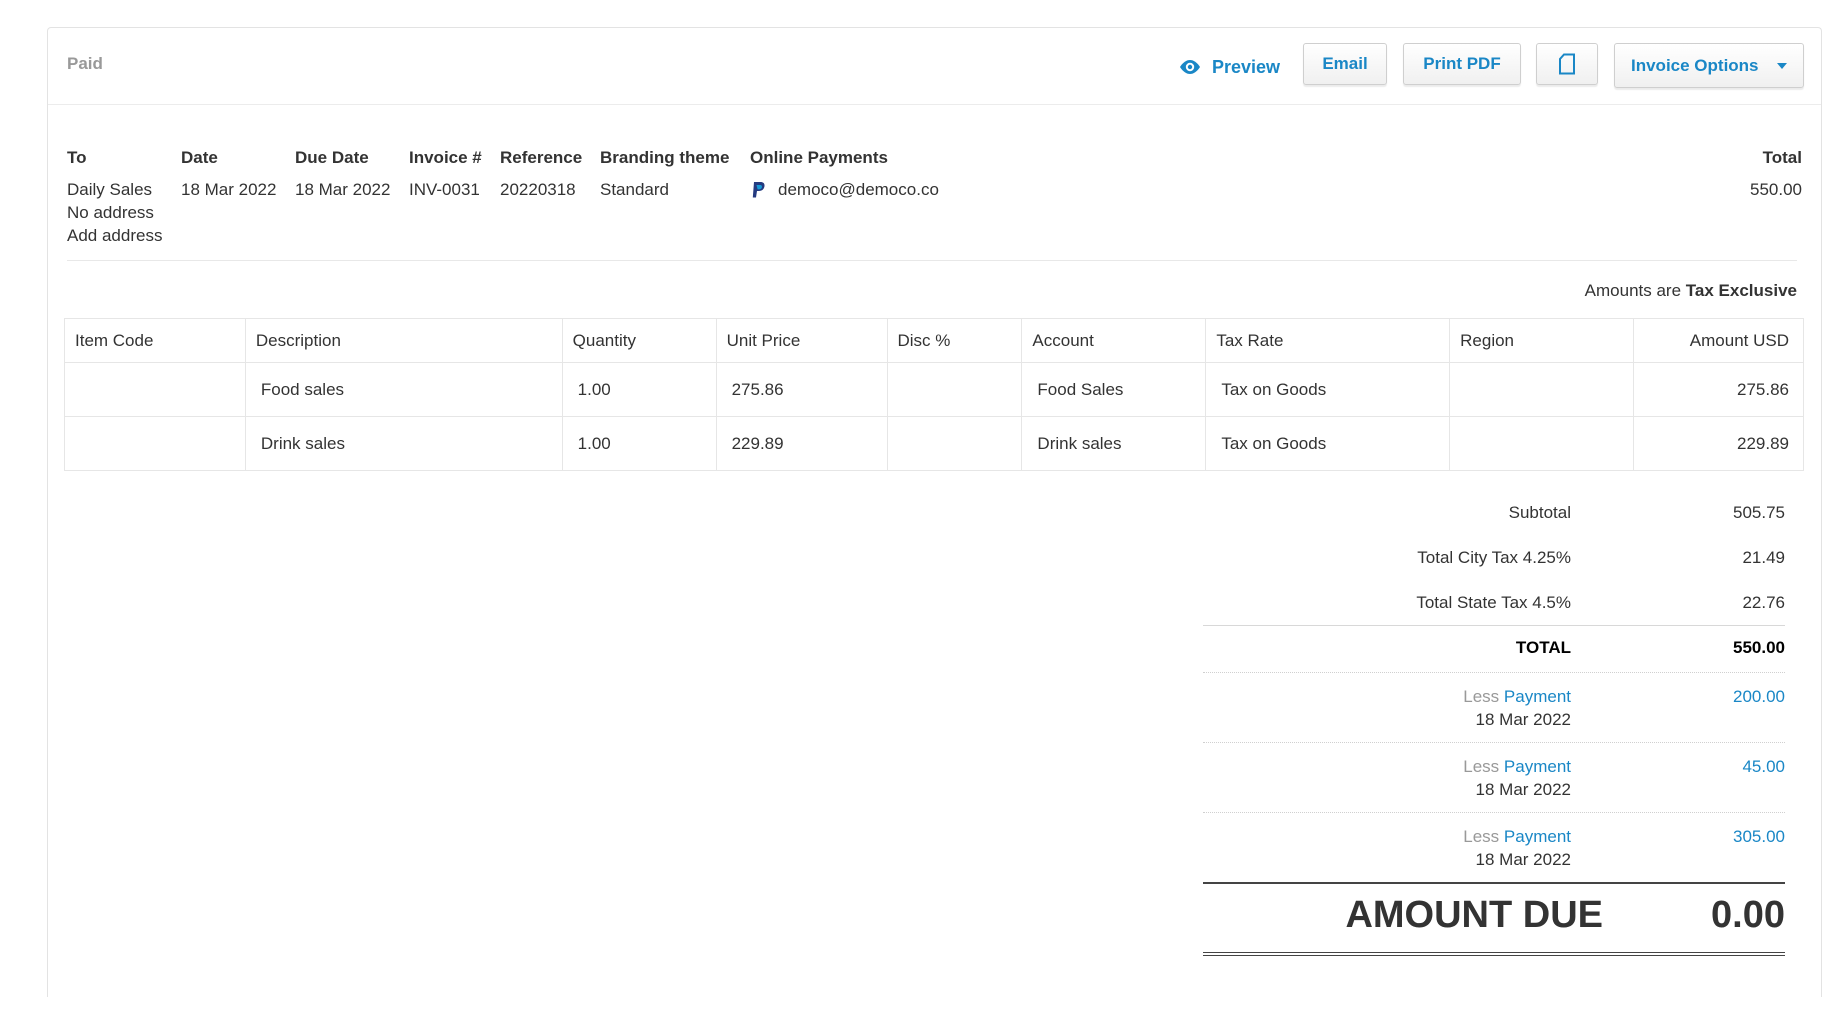 Image resolution: width=1830 pixels, height=1028 pixels. Describe the element at coordinates (445, 174) in the screenshot. I see `info-invoice-number: Invoice # INV-0031` at that location.